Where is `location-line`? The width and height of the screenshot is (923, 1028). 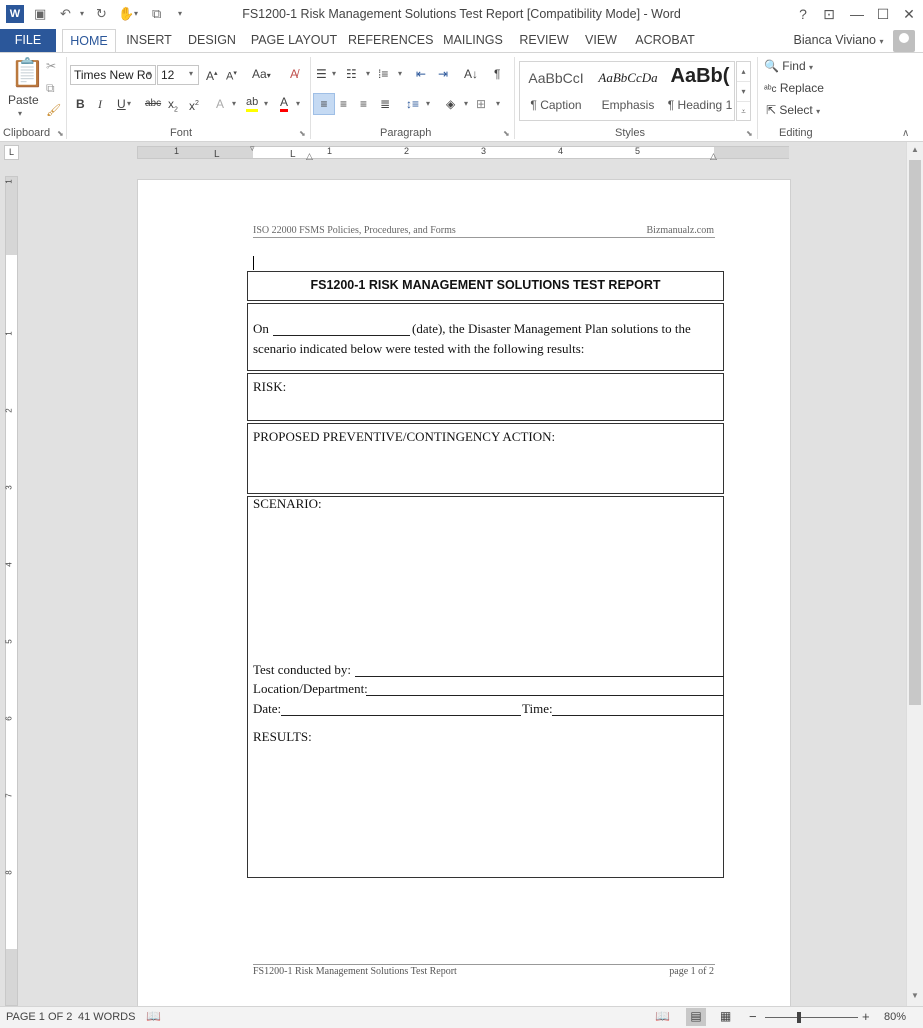
location-line is located at coordinates (545, 695).